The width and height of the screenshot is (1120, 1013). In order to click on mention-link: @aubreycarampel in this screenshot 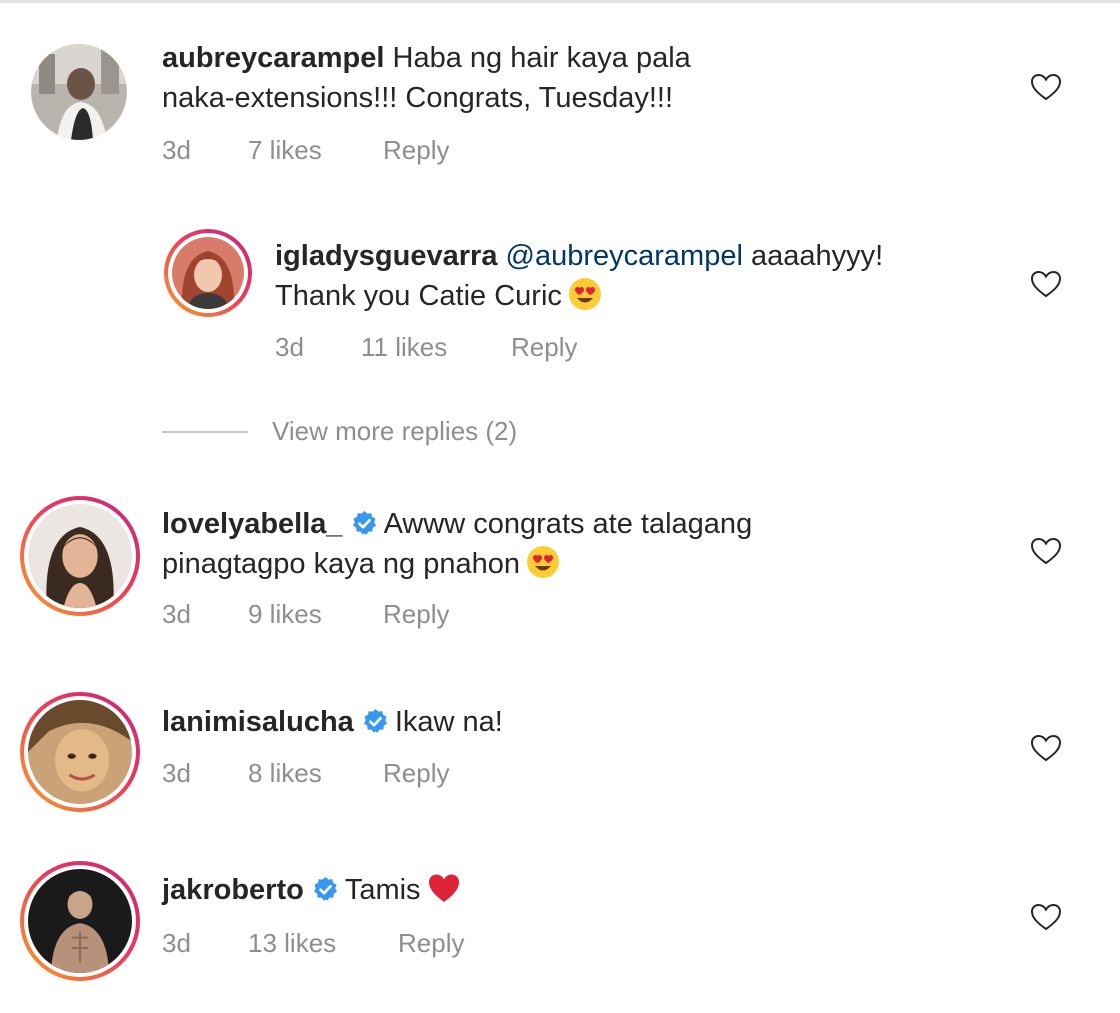, I will do `click(624, 256)`.